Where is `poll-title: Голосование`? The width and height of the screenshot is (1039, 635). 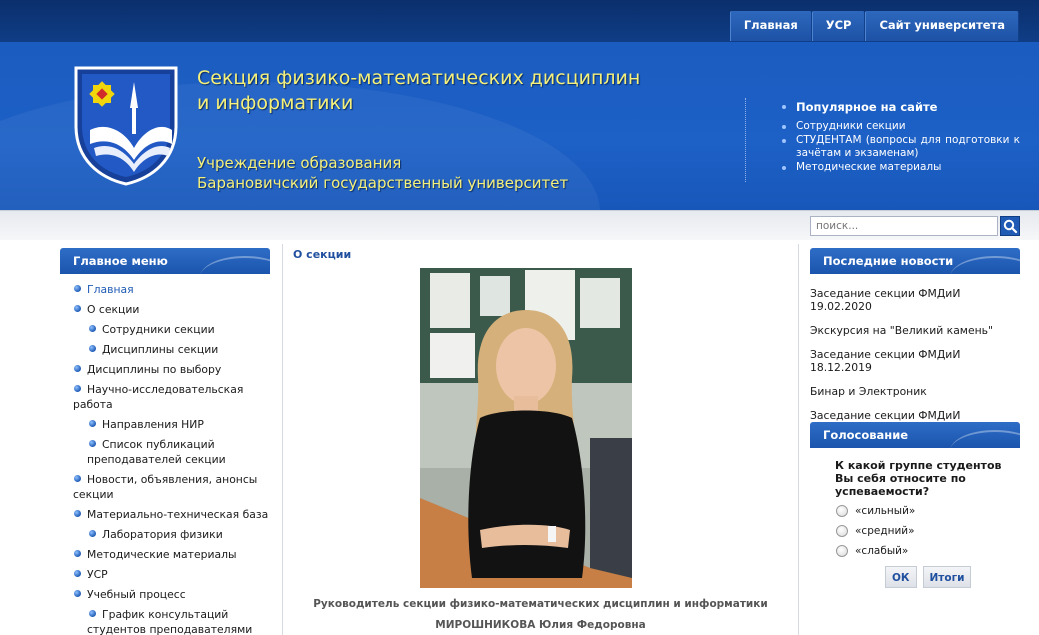 poll-title: Голосование is located at coordinates (915, 435).